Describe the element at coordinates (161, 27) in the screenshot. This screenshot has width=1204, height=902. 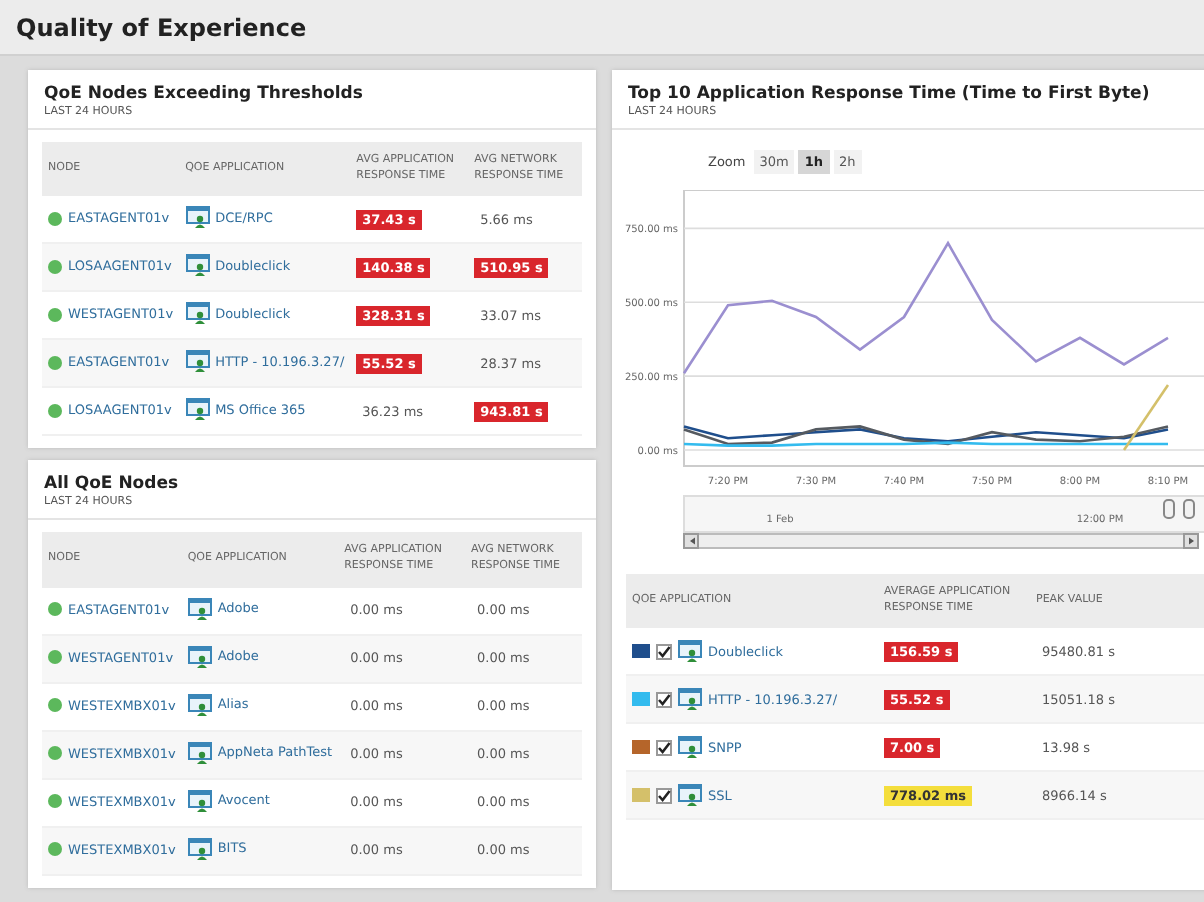
I see `page-title: Quality of Experience` at that location.